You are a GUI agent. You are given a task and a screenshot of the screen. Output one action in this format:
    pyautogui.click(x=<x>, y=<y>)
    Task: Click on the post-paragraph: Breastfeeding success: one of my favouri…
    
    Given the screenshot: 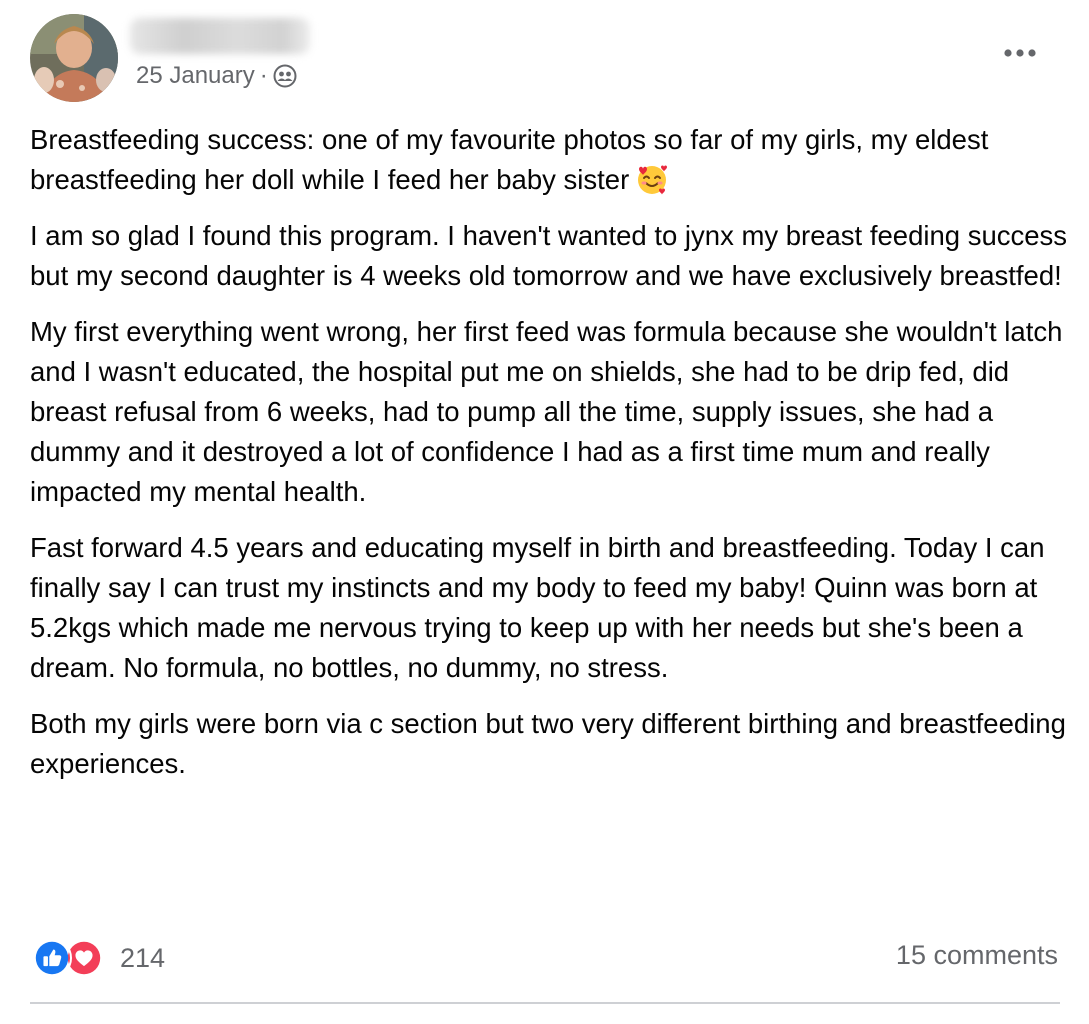 What is the action you would take?
    pyautogui.click(x=550, y=160)
    